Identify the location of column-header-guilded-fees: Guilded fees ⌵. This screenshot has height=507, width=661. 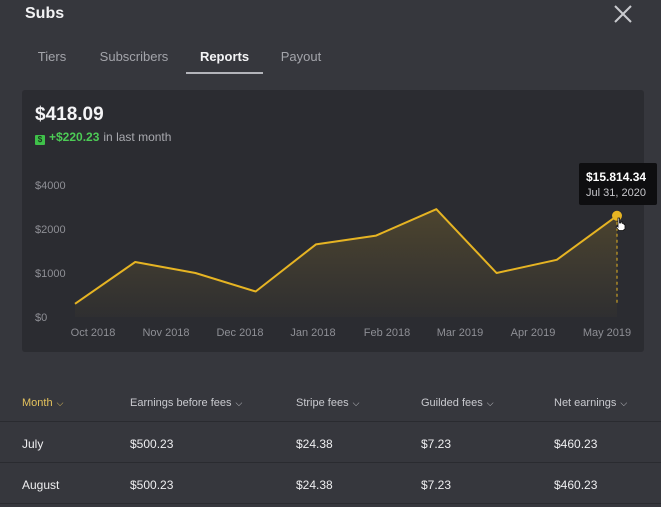
(457, 403).